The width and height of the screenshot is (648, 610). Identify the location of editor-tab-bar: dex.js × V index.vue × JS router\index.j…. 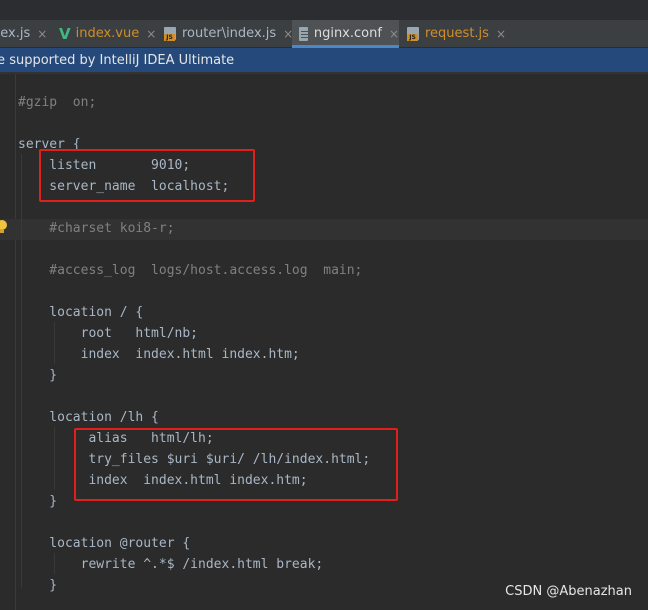
(324, 34).